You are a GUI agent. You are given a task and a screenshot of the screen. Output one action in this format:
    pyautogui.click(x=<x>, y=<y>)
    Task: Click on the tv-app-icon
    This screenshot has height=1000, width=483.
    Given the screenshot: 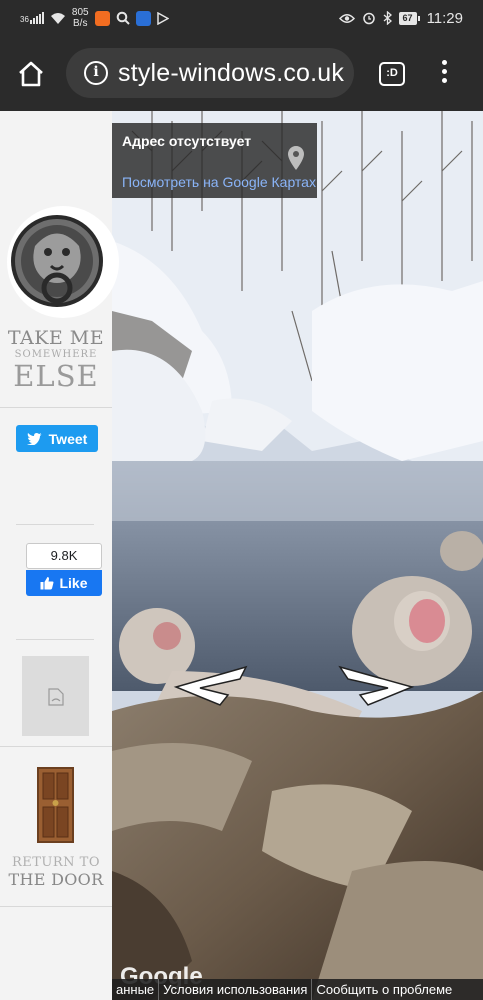 What is the action you would take?
    pyautogui.click(x=143, y=18)
    